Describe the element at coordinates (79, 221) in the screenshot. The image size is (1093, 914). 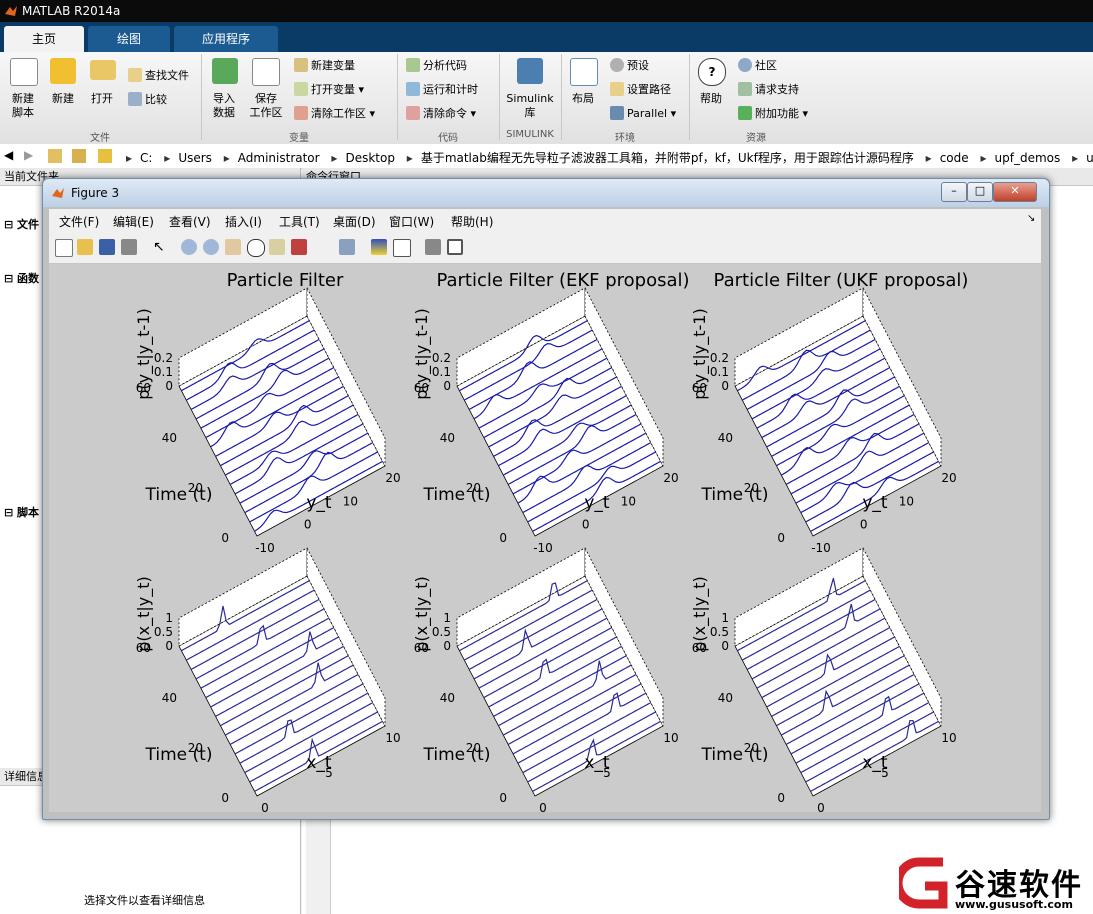
I see `menu-file: 文件(F)` at that location.